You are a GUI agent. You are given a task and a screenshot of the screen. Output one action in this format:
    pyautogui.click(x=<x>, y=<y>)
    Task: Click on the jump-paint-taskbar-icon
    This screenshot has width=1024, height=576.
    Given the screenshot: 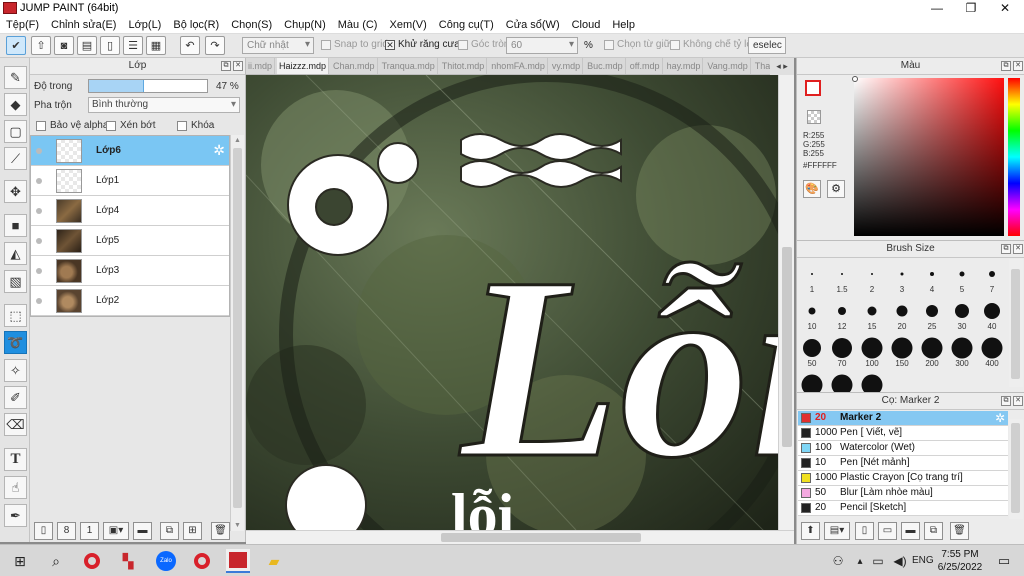 What is the action you would take?
    pyautogui.click(x=238, y=561)
    